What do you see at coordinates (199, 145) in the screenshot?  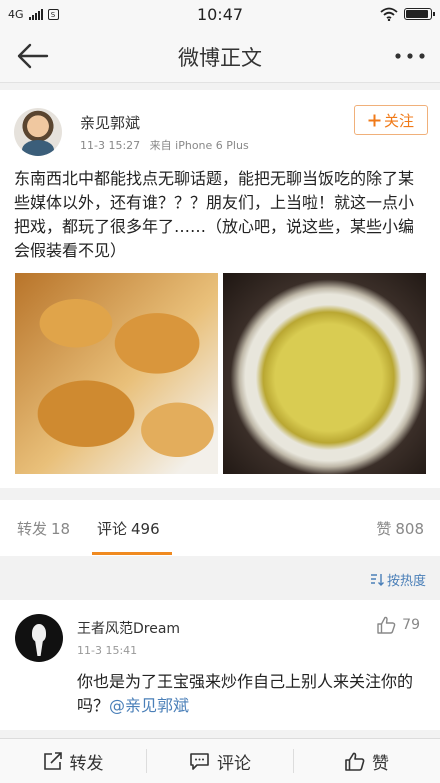 I see `post-source: 来自 iPhone 6 Plus` at bounding box center [199, 145].